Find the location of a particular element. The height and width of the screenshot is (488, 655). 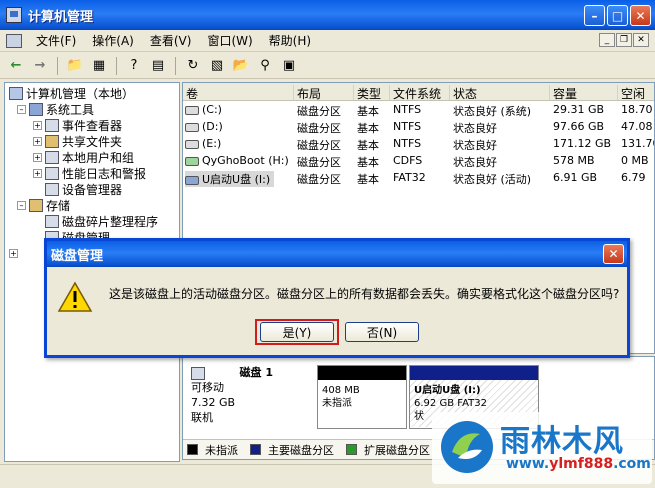

mdi-minimize-button: _ is located at coordinates (607, 40).